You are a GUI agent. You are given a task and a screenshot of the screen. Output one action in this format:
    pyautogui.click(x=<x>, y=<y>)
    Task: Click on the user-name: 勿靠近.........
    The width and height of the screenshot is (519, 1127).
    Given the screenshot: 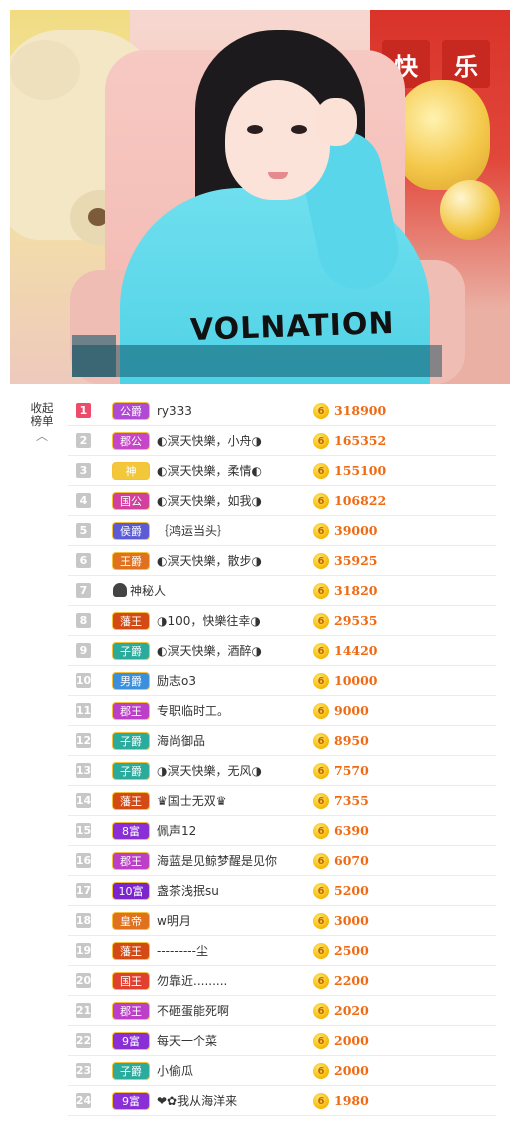 What is the action you would take?
    pyautogui.click(x=232, y=980)
    